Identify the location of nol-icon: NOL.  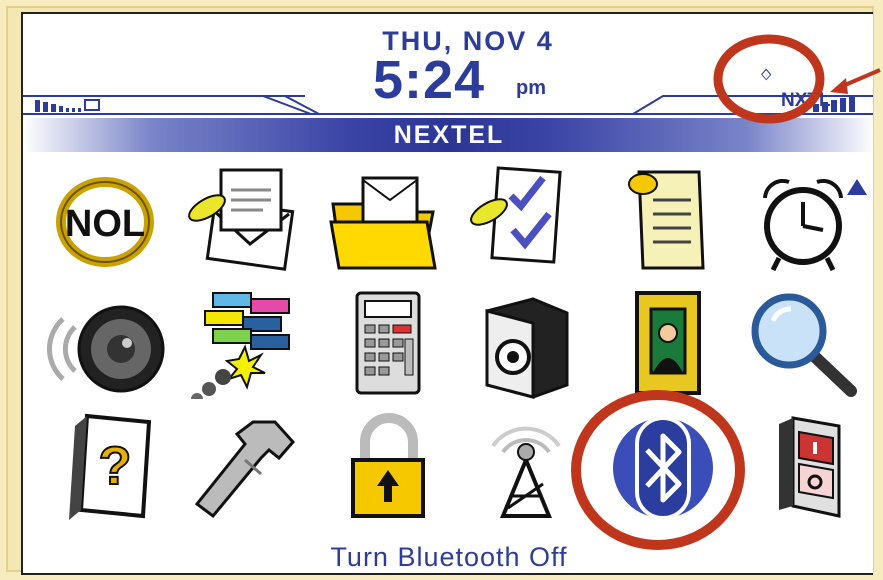
(105, 219).